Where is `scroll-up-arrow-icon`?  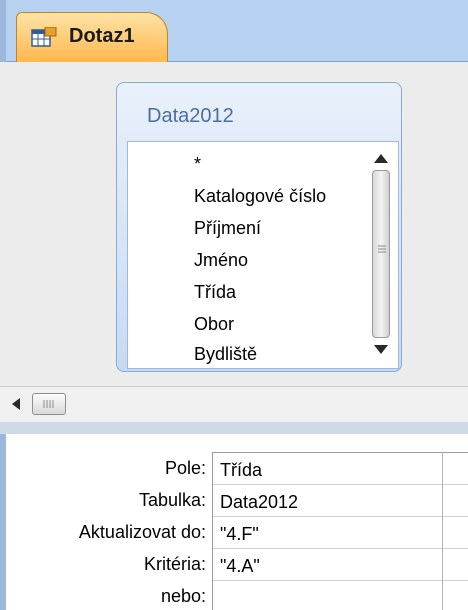
scroll-up-arrow-icon is located at coordinates (381, 158).